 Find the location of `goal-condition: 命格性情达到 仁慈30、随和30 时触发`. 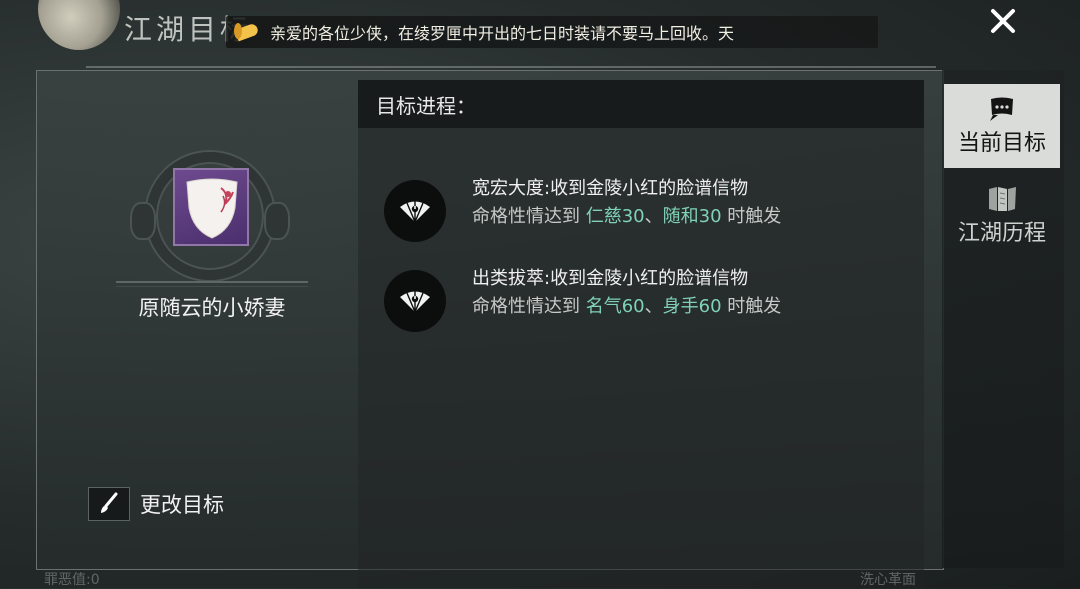

goal-condition: 命格性情达到 仁慈30、随和30 时触发 is located at coordinates (627, 216).